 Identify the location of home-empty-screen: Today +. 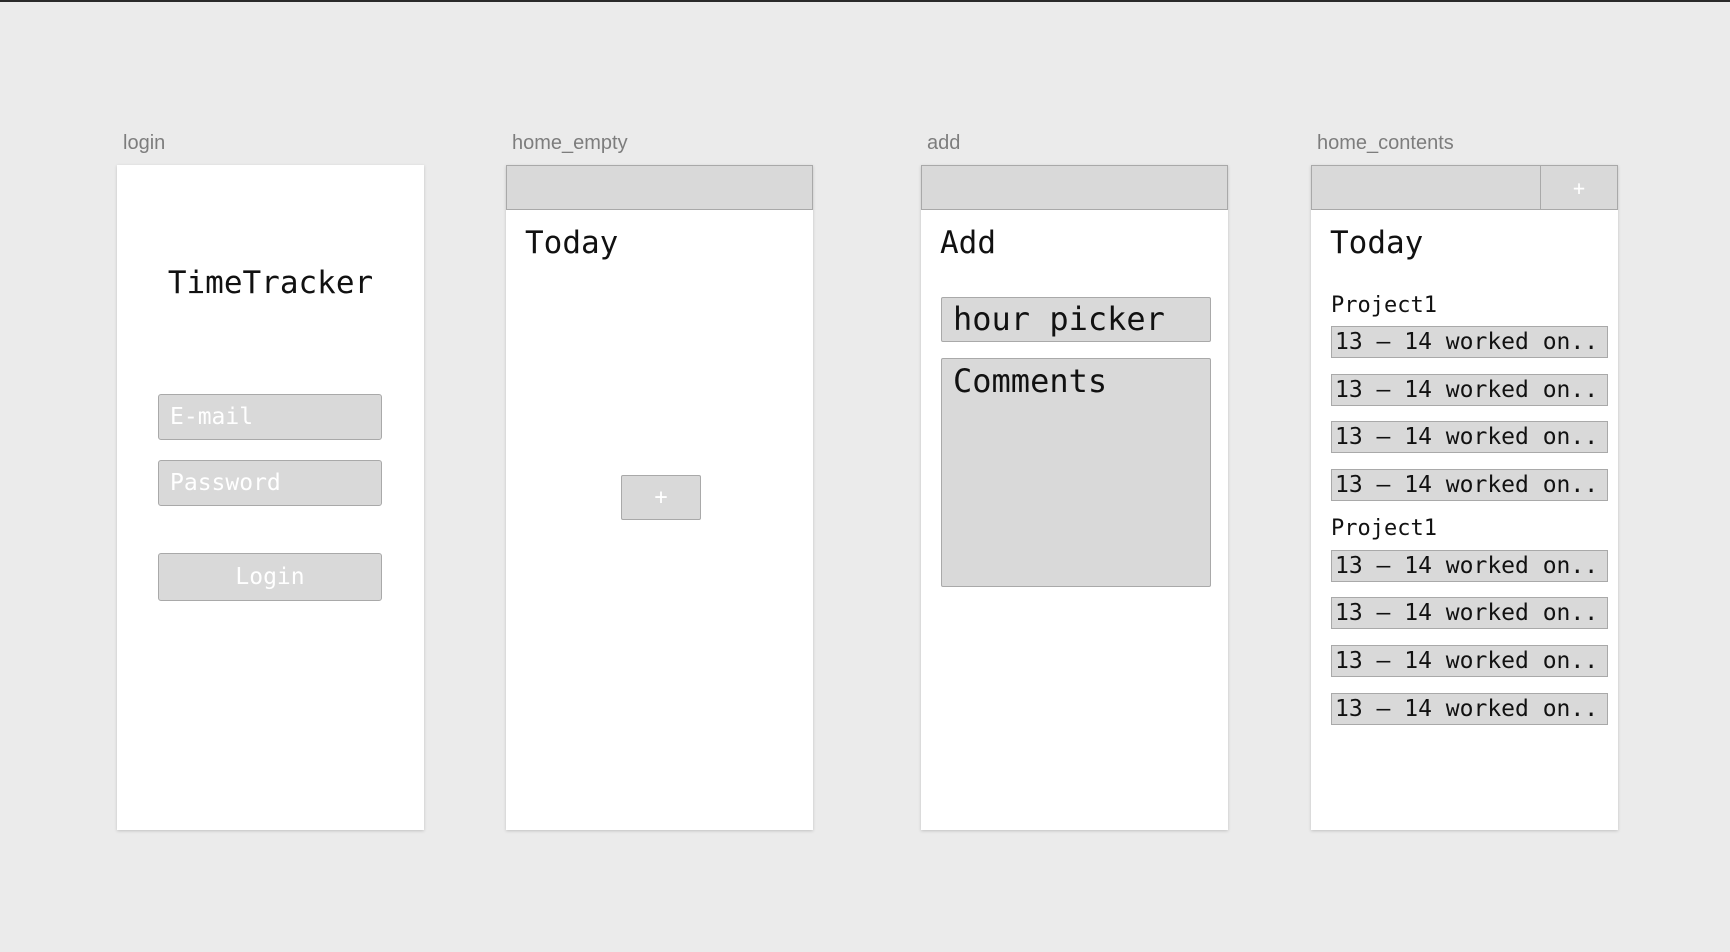
(659, 497).